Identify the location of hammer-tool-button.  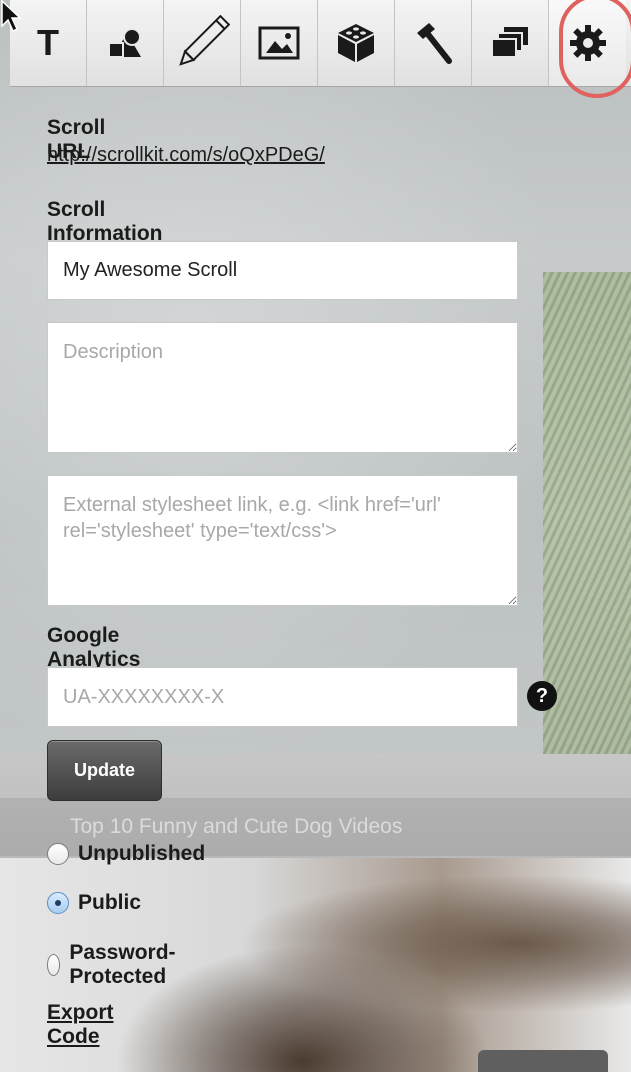
(433, 43).